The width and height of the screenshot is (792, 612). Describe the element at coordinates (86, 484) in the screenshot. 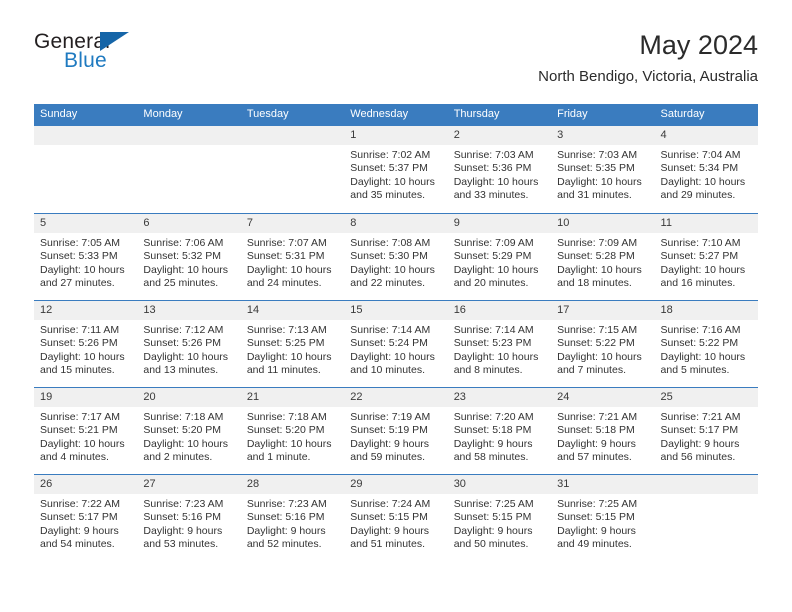

I see `day-number: 26` at that location.